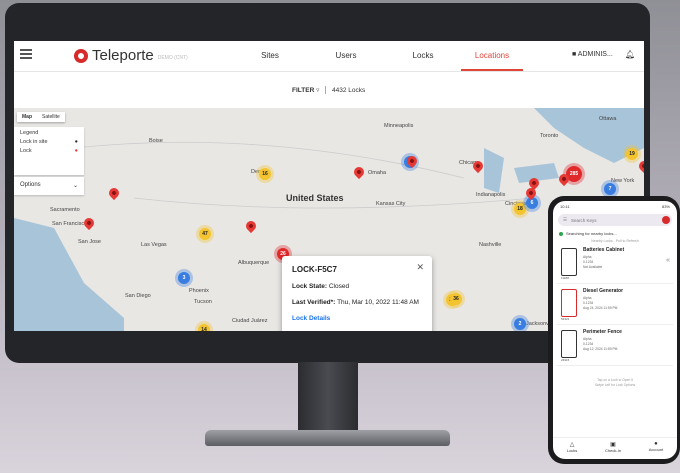 Image resolution: width=680 pixels, height=473 pixels. What do you see at coordinates (603, 291) in the screenshot?
I see `lock-name: Diesel Generator` at bounding box center [603, 291].